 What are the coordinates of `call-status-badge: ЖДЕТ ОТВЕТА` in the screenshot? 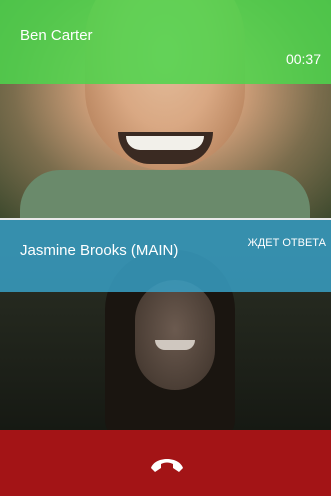 It's located at (286, 243).